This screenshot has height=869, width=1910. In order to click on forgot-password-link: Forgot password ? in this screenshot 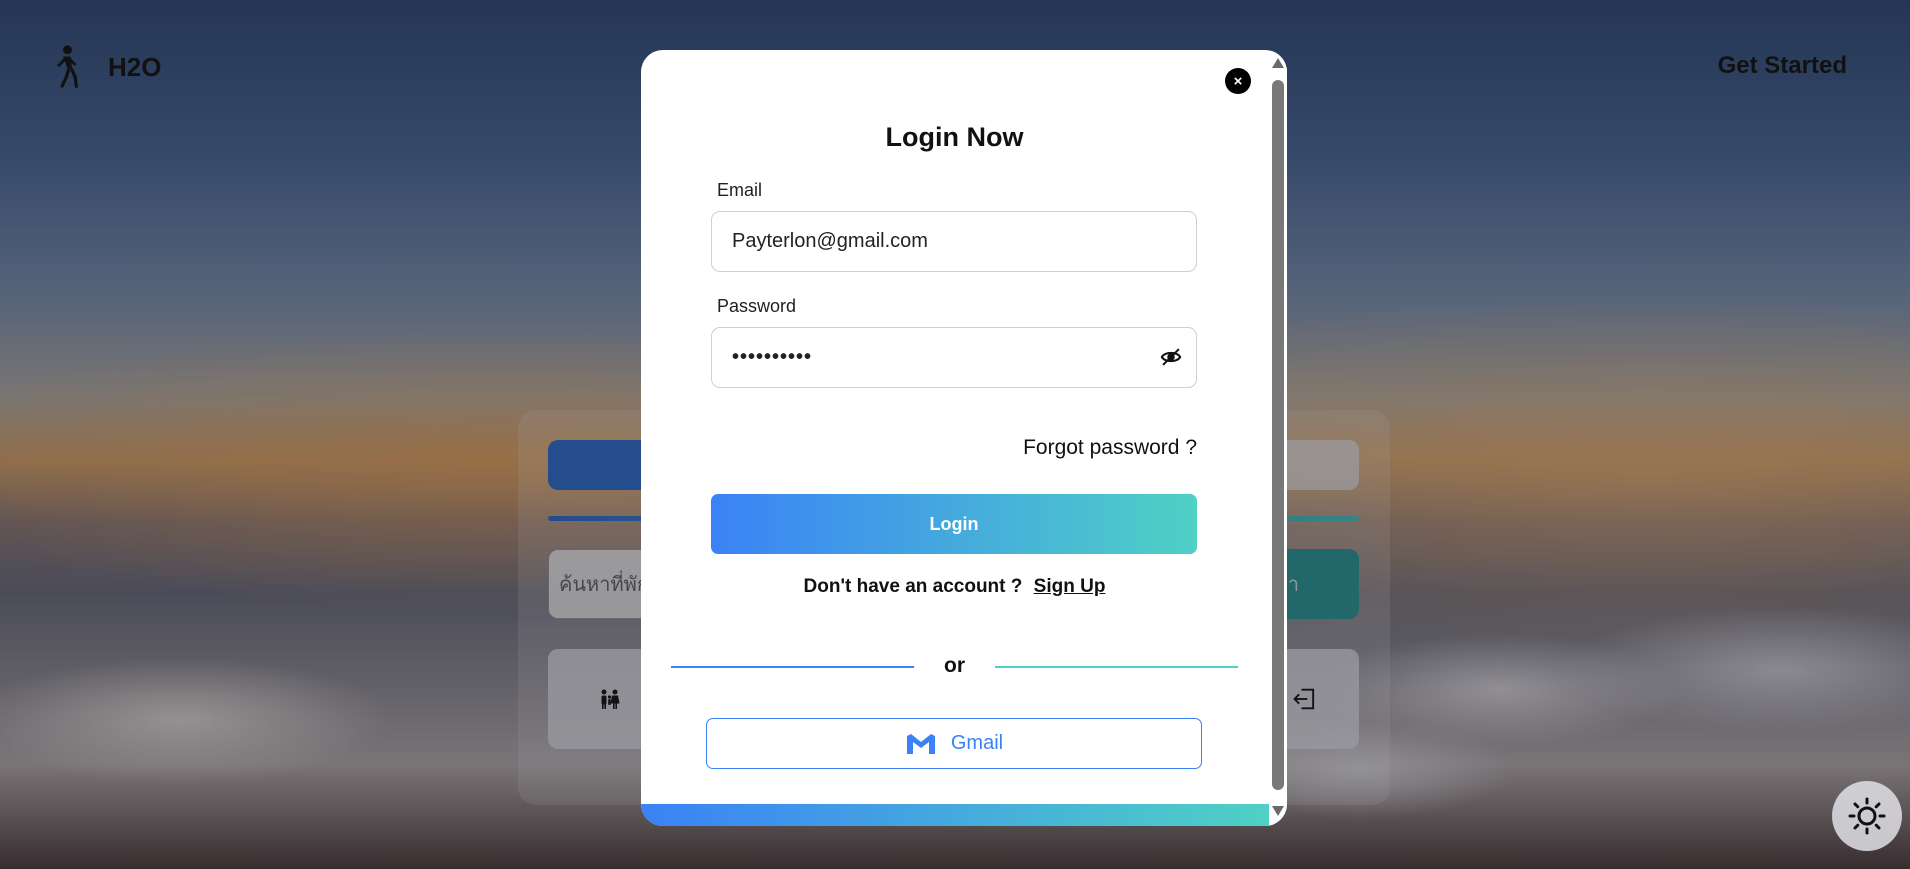, I will do `click(1110, 448)`.